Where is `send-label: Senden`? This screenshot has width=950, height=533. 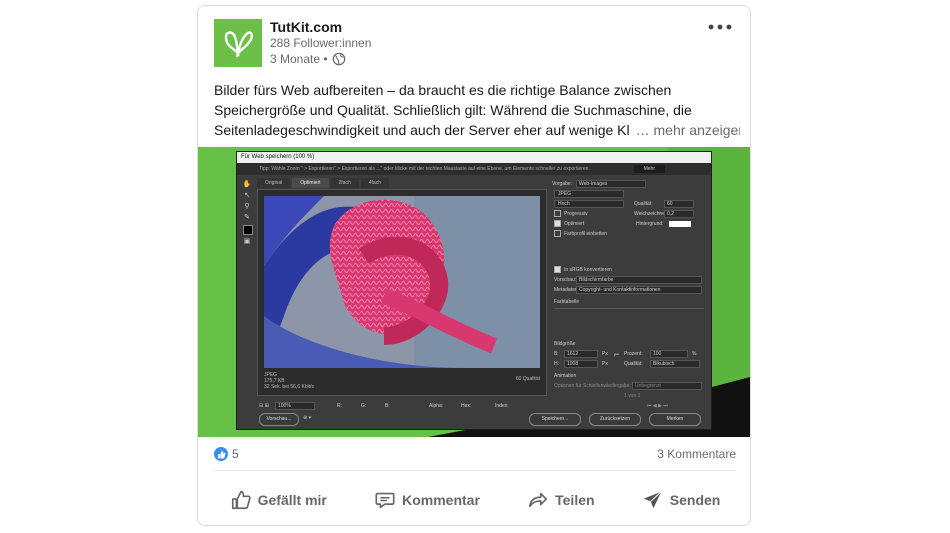 send-label: Senden is located at coordinates (695, 500).